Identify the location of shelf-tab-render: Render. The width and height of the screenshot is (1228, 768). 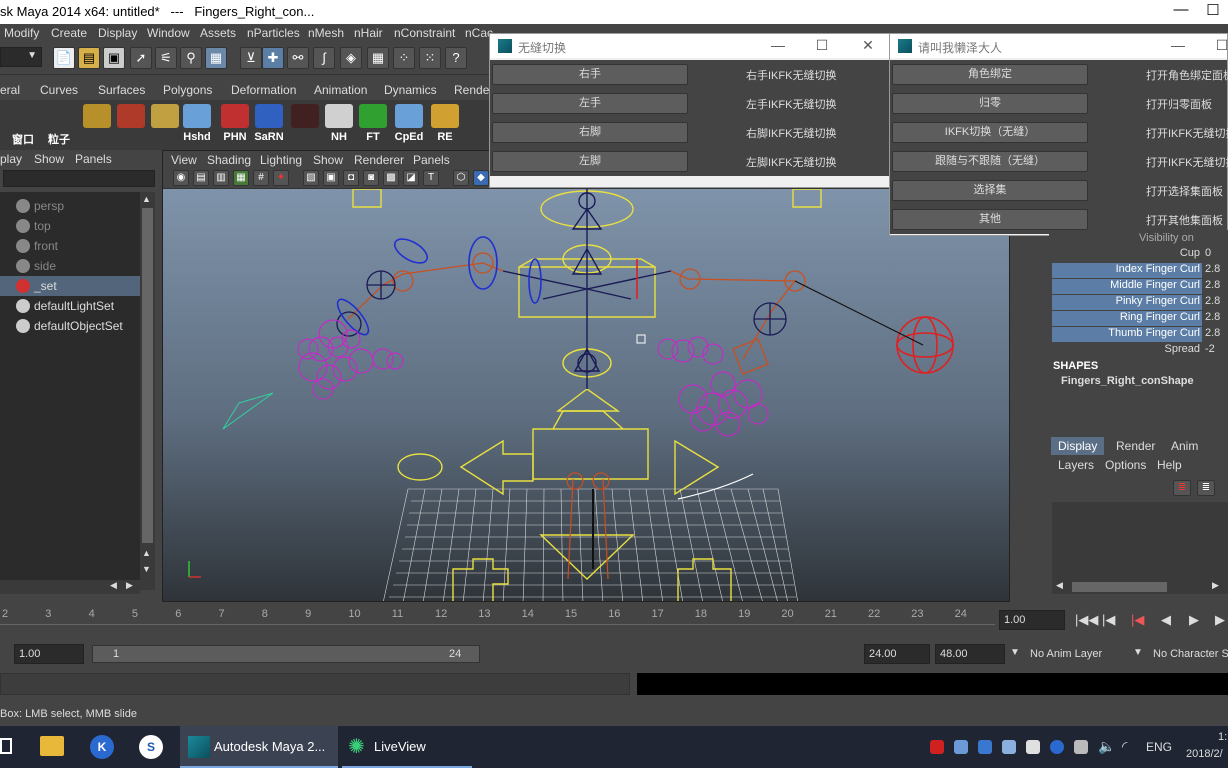
(473, 90).